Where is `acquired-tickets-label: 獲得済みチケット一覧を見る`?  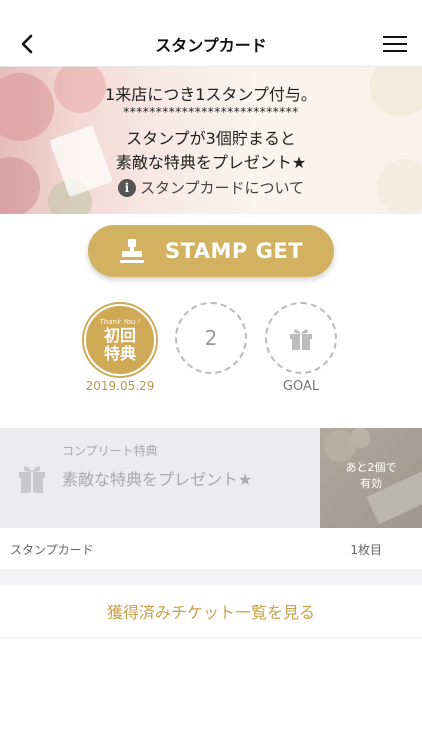
acquired-tickets-label: 獲得済みチケット一覧を見る is located at coordinates (210, 612).